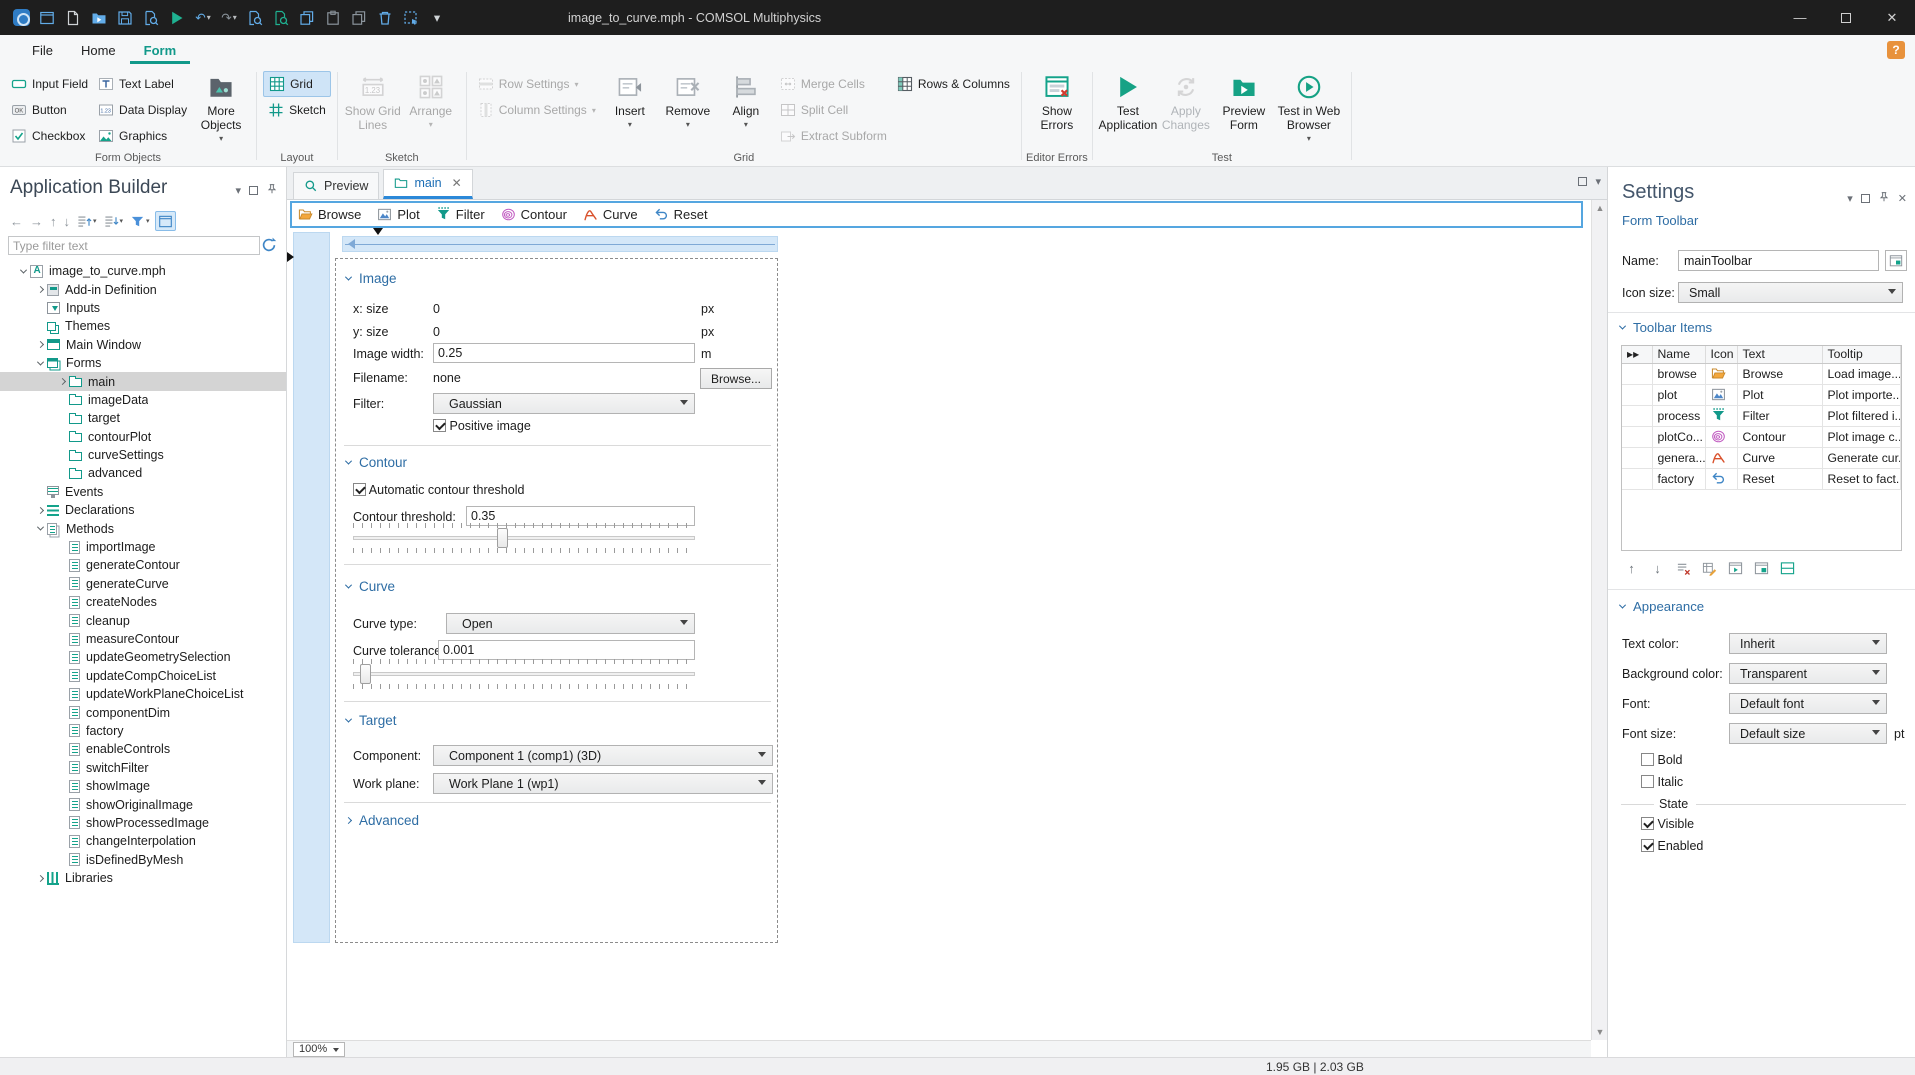  What do you see at coordinates (1647, 845) in the screenshot?
I see `enabled-checkbox` at bounding box center [1647, 845].